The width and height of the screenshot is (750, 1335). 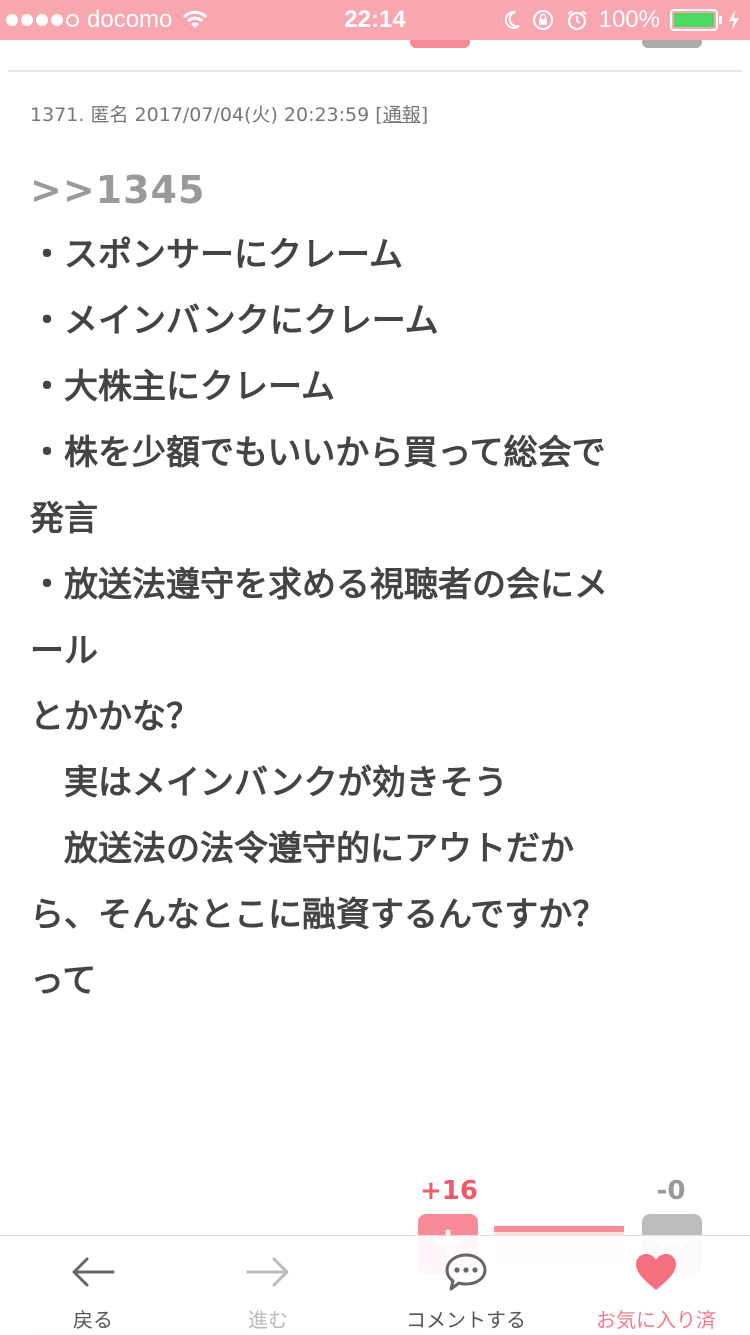 I want to click on report-open-bracket: [, so click(x=379, y=115).